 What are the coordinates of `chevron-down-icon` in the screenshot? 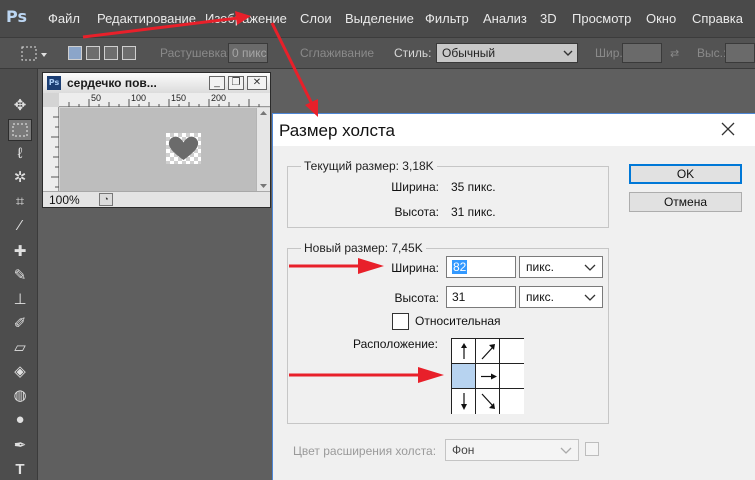 It's located at (566, 450).